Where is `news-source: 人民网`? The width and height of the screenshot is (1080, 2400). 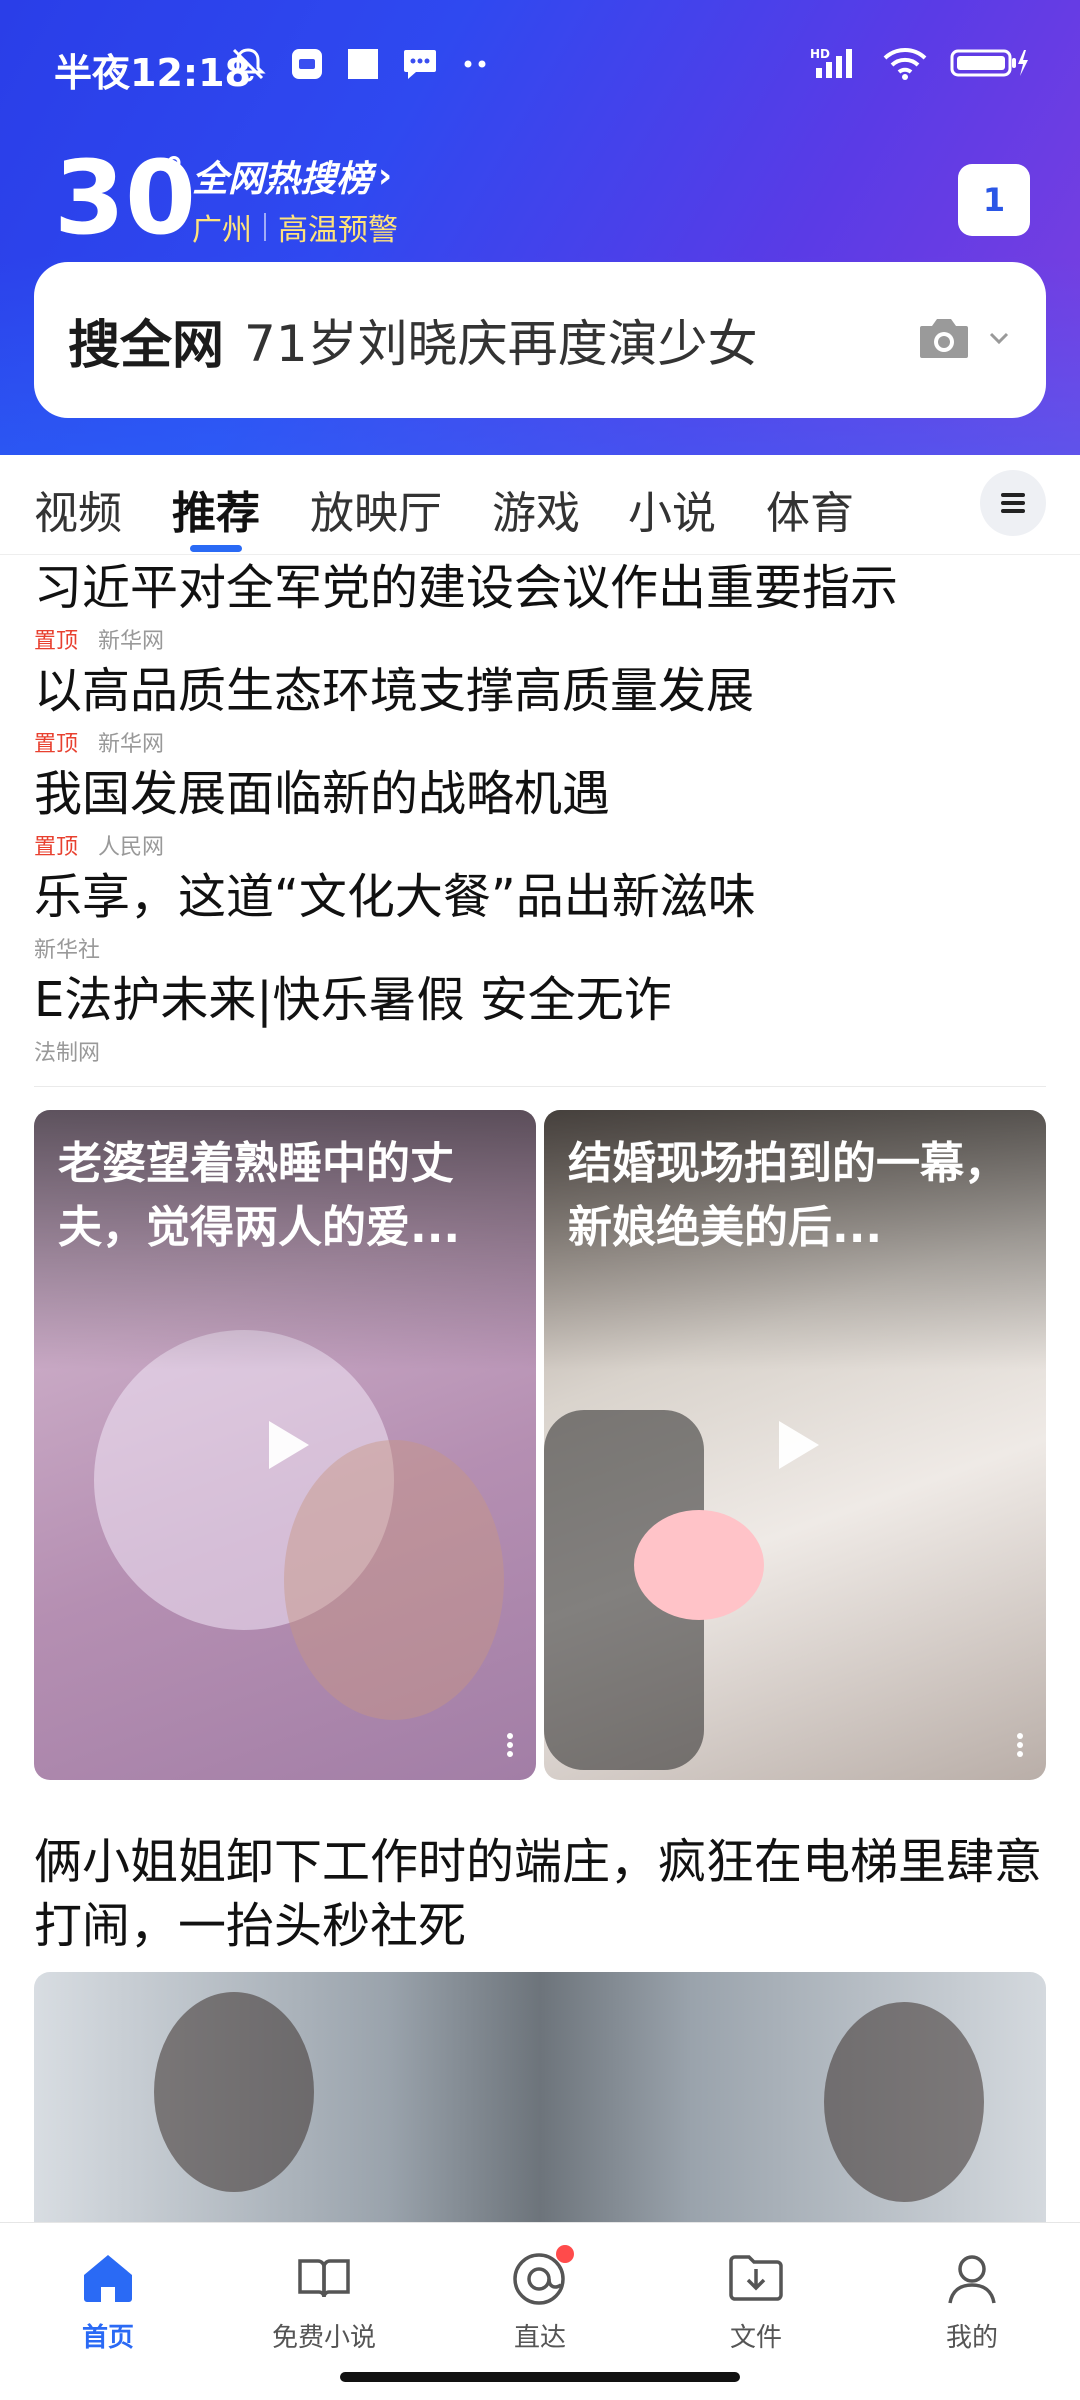
news-source: 人民网 is located at coordinates (131, 847).